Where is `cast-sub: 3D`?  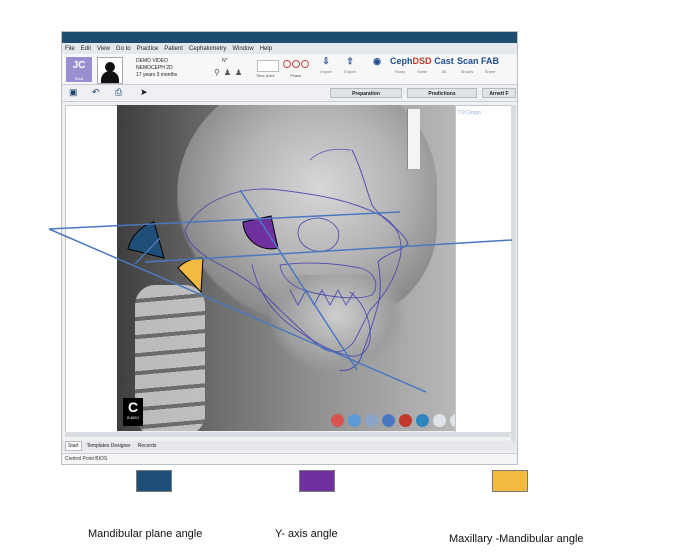
cast-sub: 3D is located at coordinates (444, 71).